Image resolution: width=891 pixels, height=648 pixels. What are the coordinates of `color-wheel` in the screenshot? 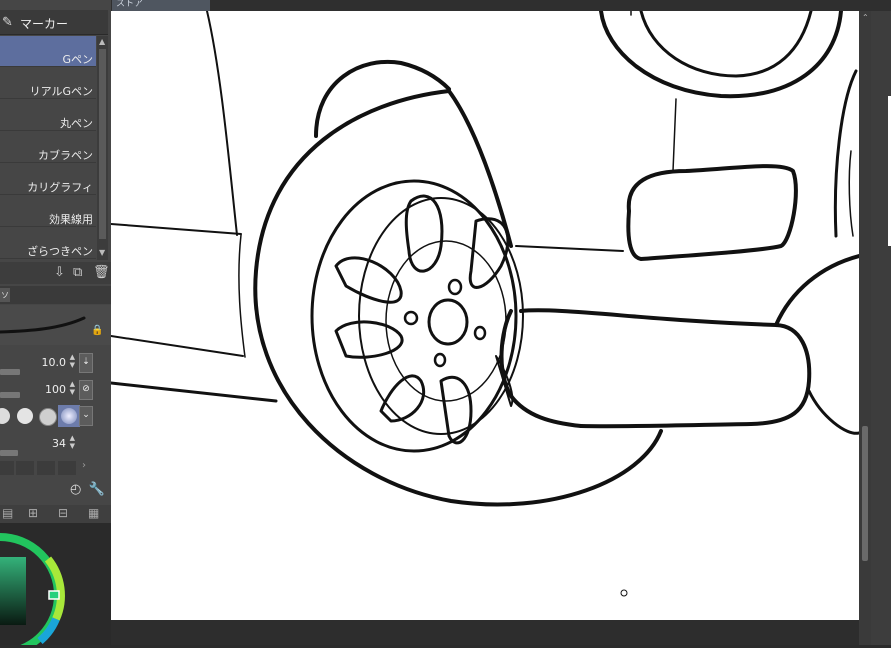 It's located at (55, 585).